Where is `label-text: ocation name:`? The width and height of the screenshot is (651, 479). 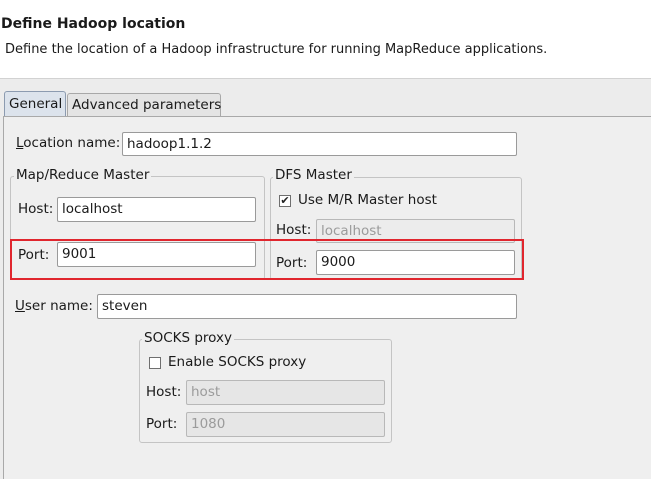
label-text: ocation name: is located at coordinates (72, 143).